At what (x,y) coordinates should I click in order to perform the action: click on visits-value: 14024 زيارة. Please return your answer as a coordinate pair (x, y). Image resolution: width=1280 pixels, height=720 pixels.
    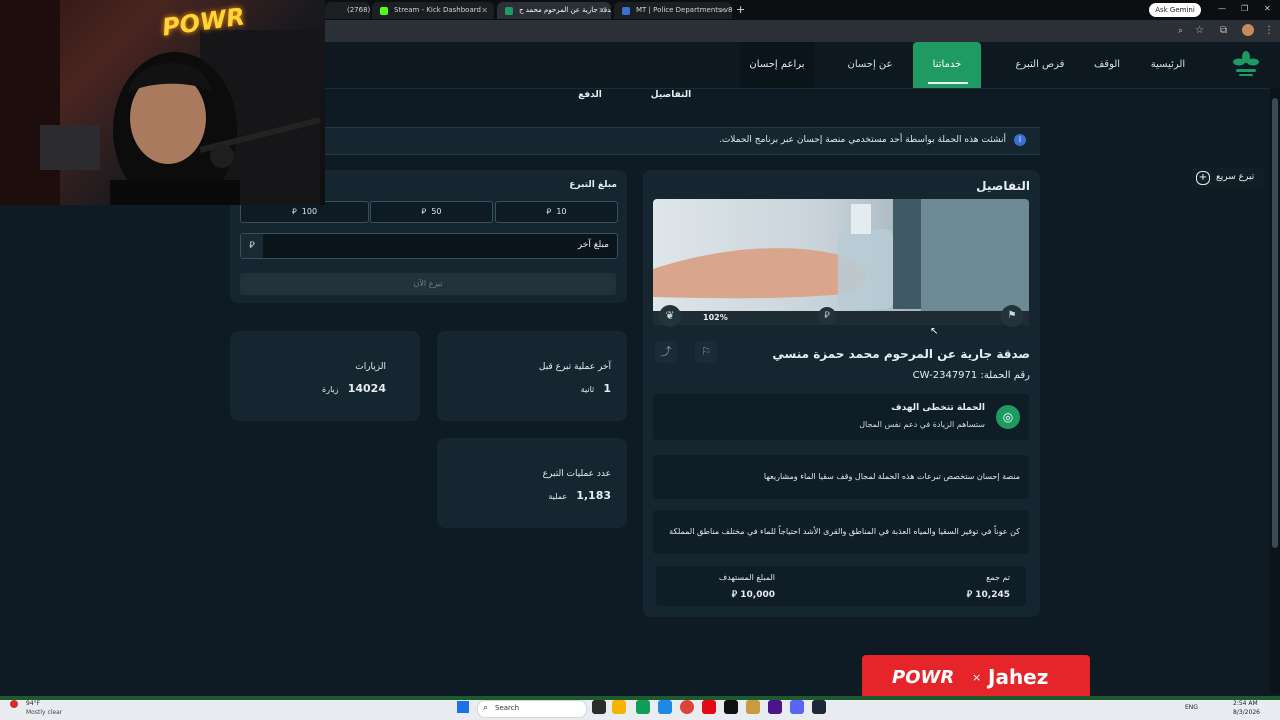
    Looking at the image, I should click on (354, 388).